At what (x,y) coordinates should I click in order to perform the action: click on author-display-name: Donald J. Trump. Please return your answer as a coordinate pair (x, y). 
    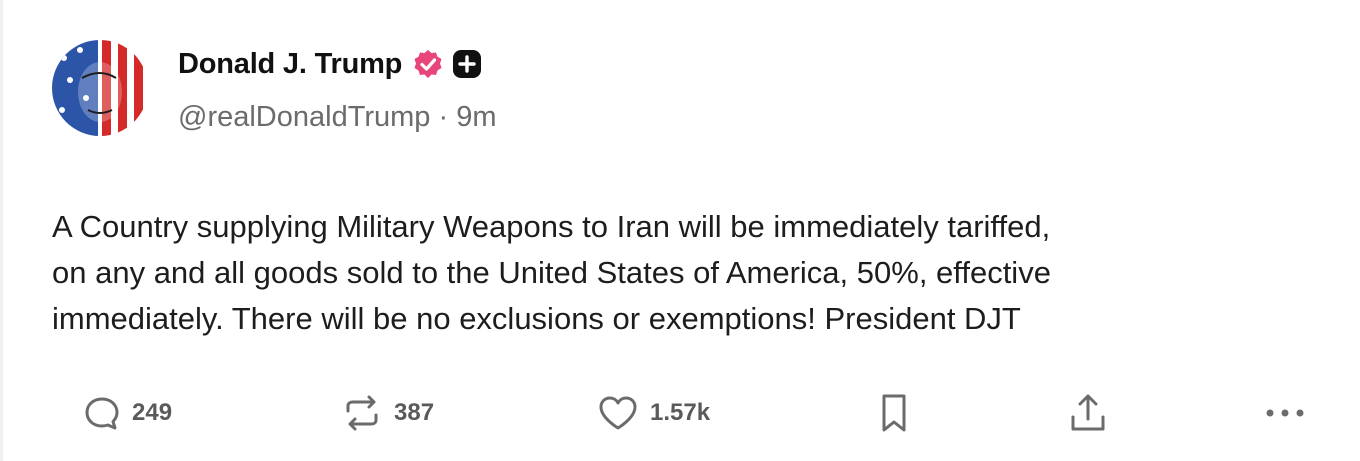
    Looking at the image, I should click on (290, 64).